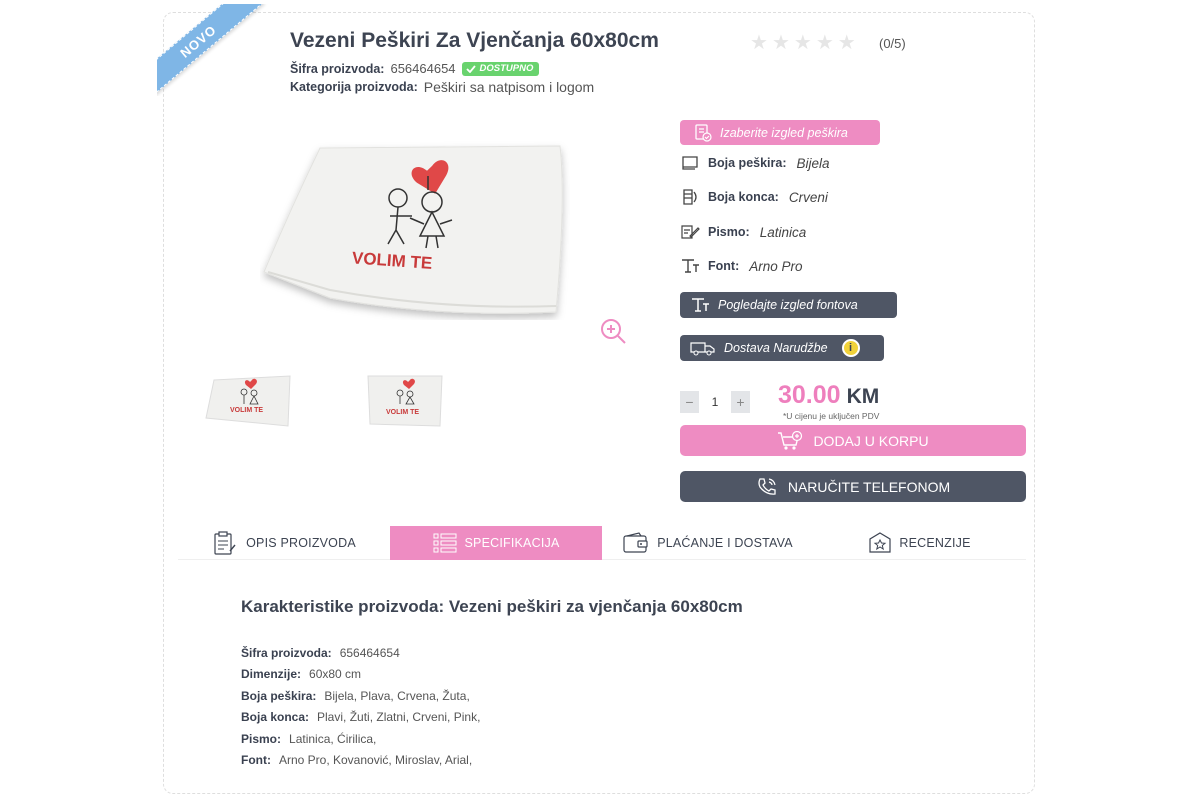  Describe the element at coordinates (375, 760) in the screenshot. I see `spec-value: Arno Pro, Kovanović, Miroslav, Arial,` at that location.